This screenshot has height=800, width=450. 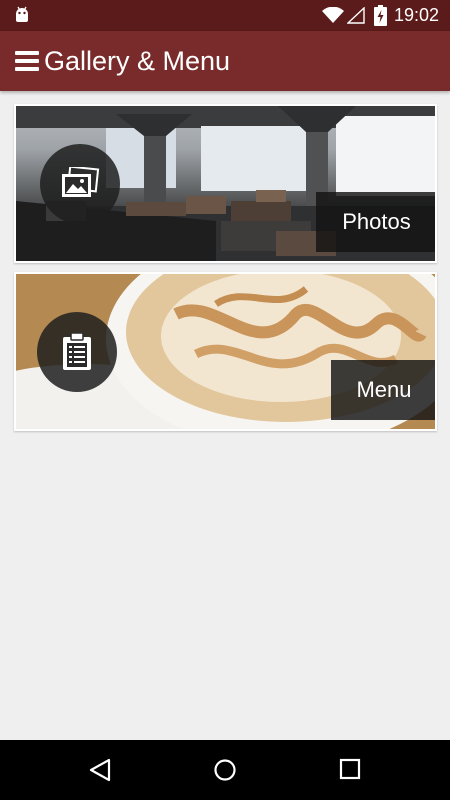 I want to click on status-time: 19:02, so click(x=417, y=15).